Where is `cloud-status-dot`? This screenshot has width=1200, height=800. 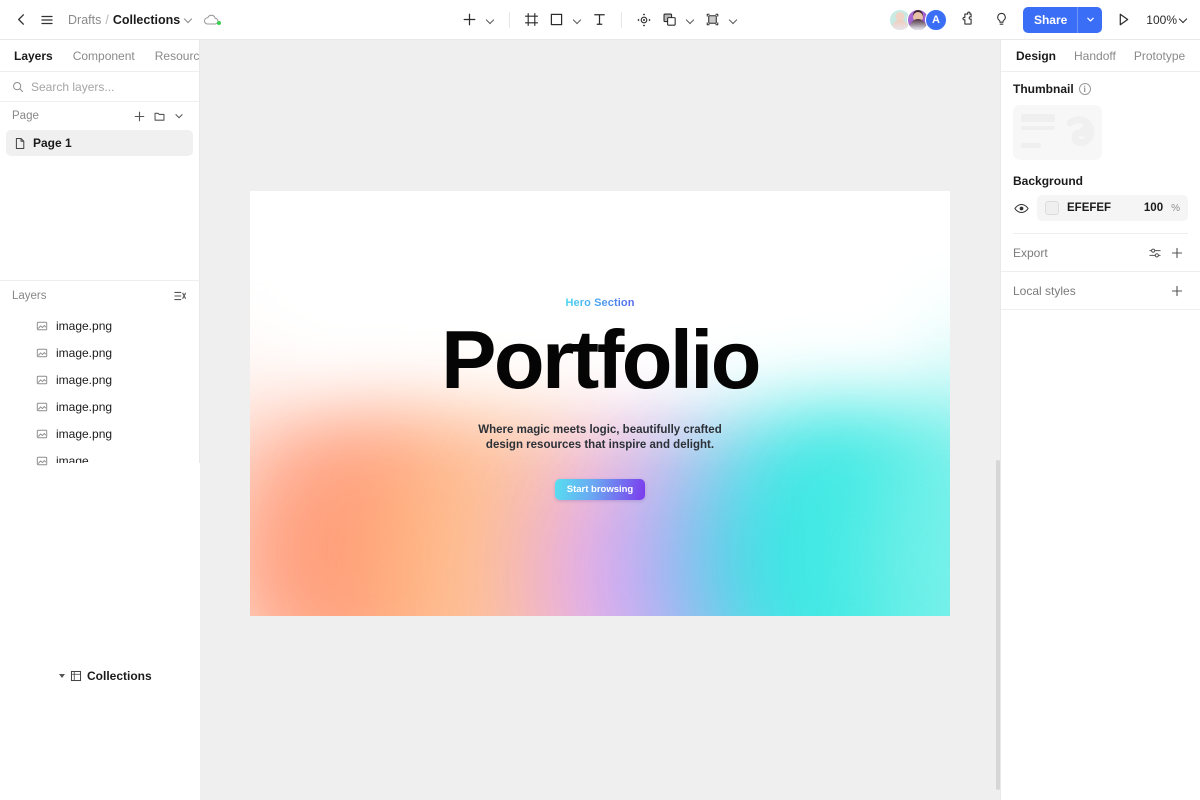
cloud-status-dot is located at coordinates (219, 22).